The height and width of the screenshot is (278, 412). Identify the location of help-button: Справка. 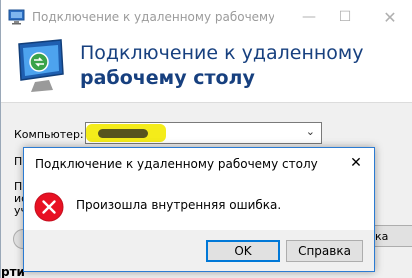
(324, 251).